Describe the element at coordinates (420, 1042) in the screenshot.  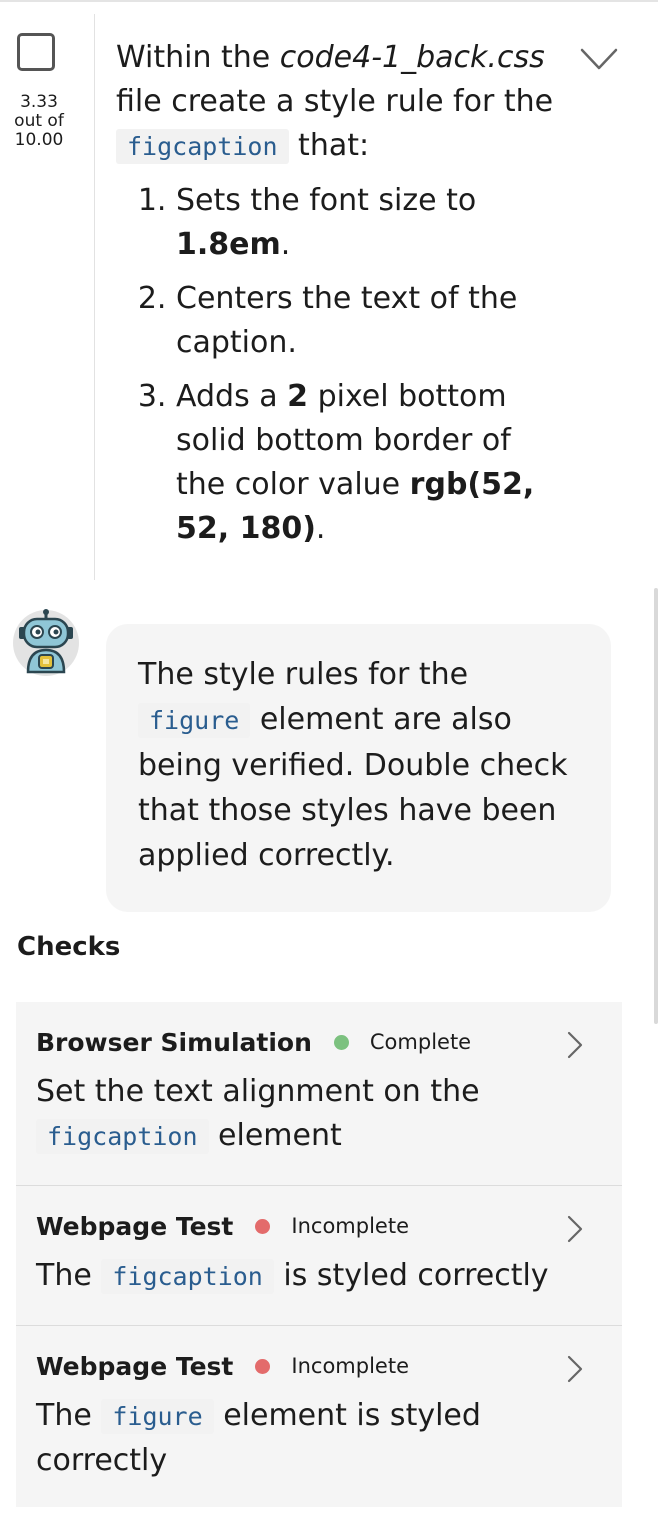
I see `status-badge: Complete` at that location.